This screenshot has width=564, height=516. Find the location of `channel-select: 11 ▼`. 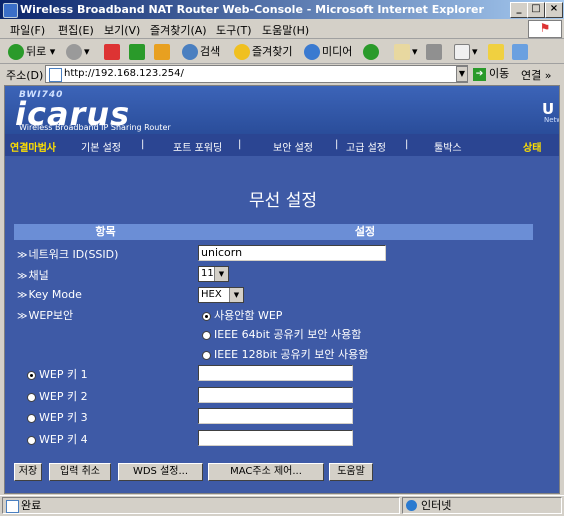

channel-select: 11 ▼ is located at coordinates (213, 274).